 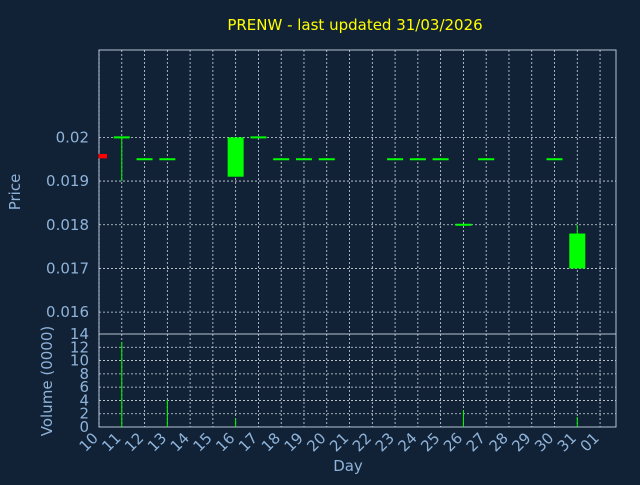 I want to click on chart-title: PRENW - last updated 31/03/2026, so click(x=354, y=25).